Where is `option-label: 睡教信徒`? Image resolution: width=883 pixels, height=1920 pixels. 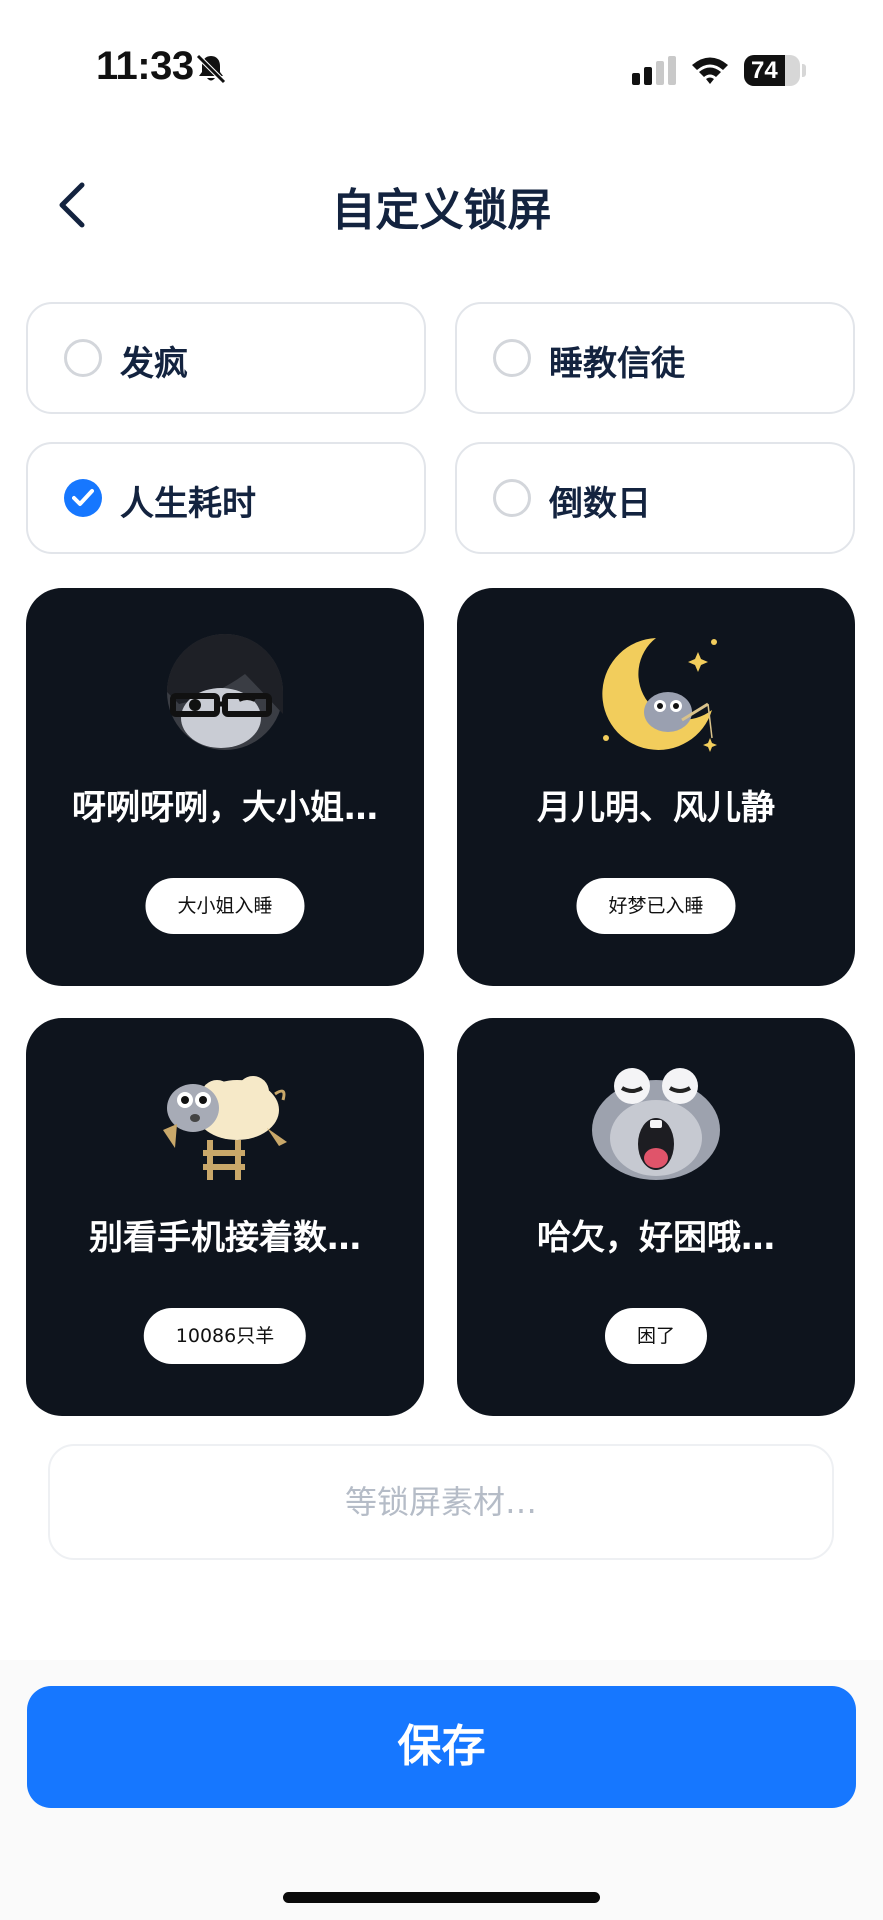
option-label: 睡教信徒 is located at coordinates (617, 364).